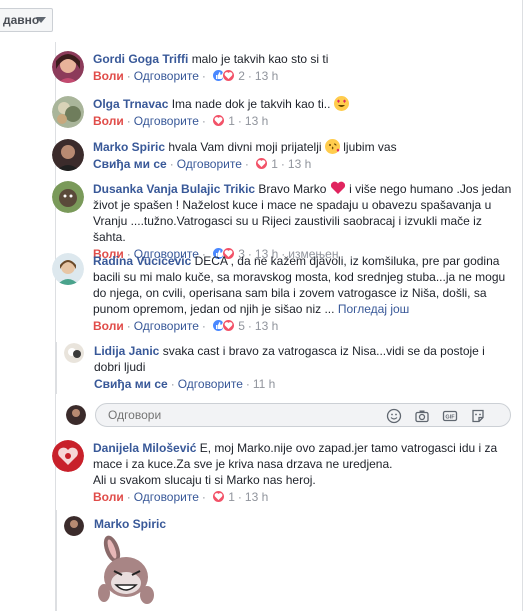 The image size is (530, 611). Describe the element at coordinates (233, 415) in the screenshot. I see `reply-input` at that location.